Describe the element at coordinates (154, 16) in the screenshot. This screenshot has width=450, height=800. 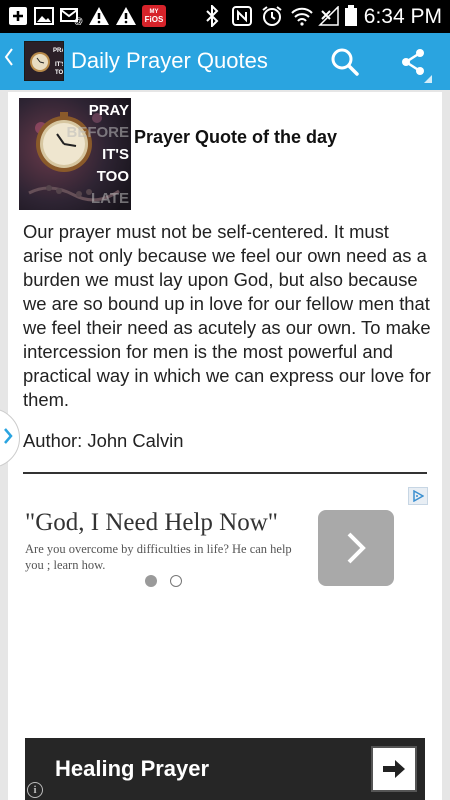
I see `fios-app-icon: MY FiOS` at that location.